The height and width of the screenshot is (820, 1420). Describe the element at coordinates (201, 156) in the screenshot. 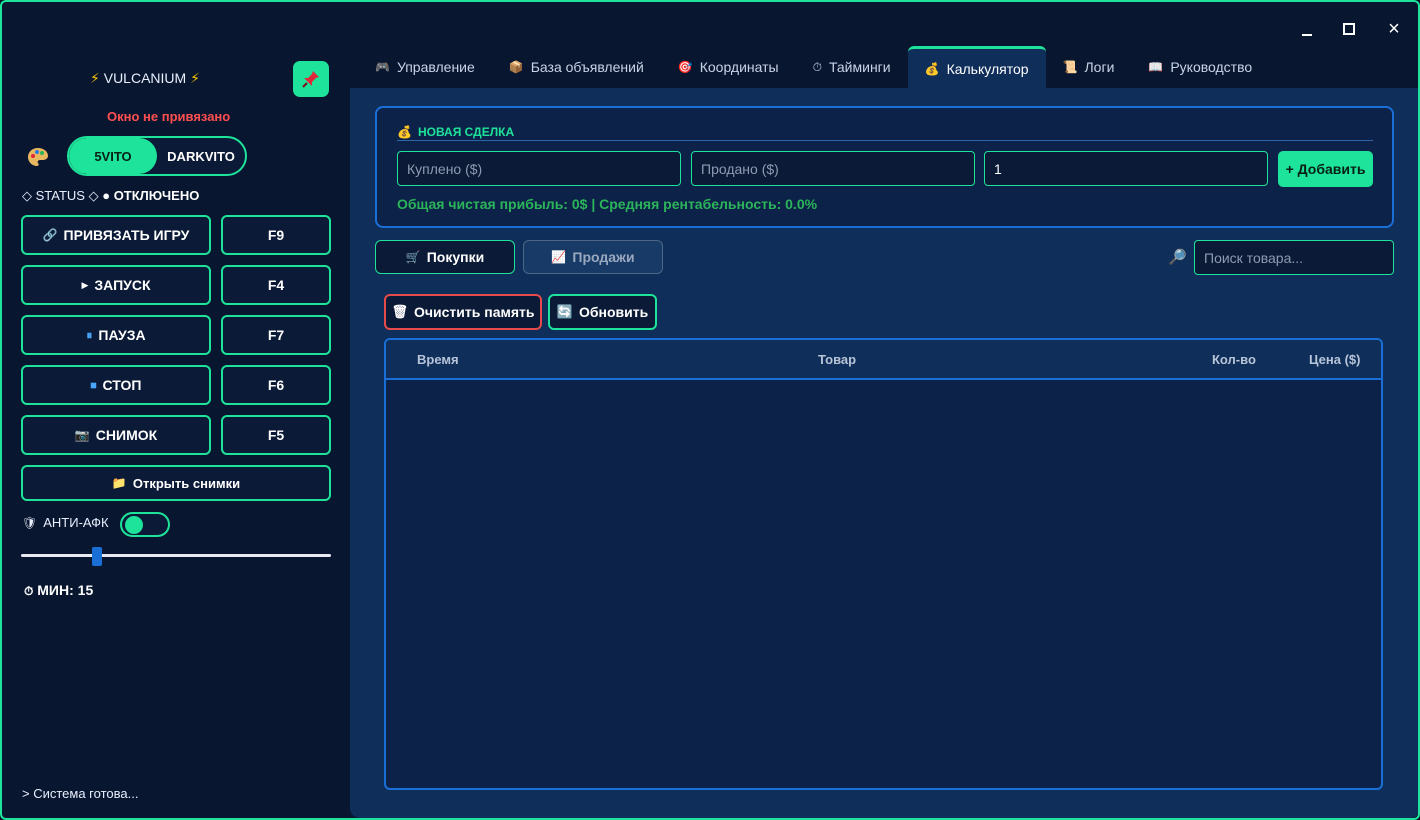

I see `mode-option-darkvito: DARKVITO` at that location.